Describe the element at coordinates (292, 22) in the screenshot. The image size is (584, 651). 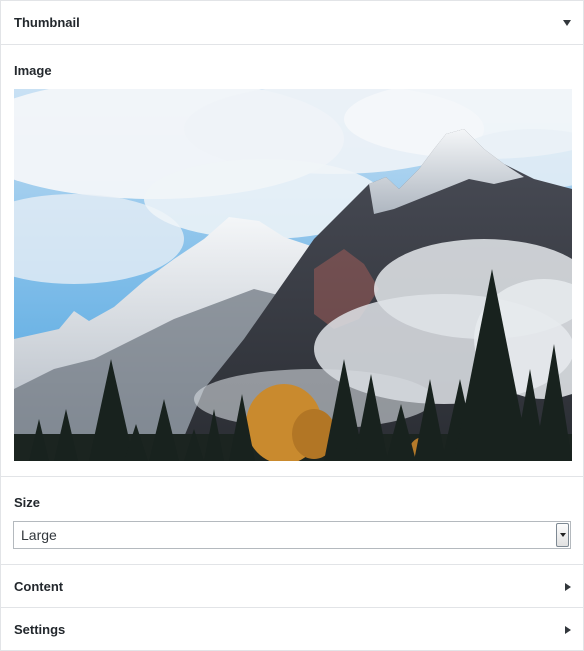
I see `thumbnail-section-header: Thumbnail` at that location.